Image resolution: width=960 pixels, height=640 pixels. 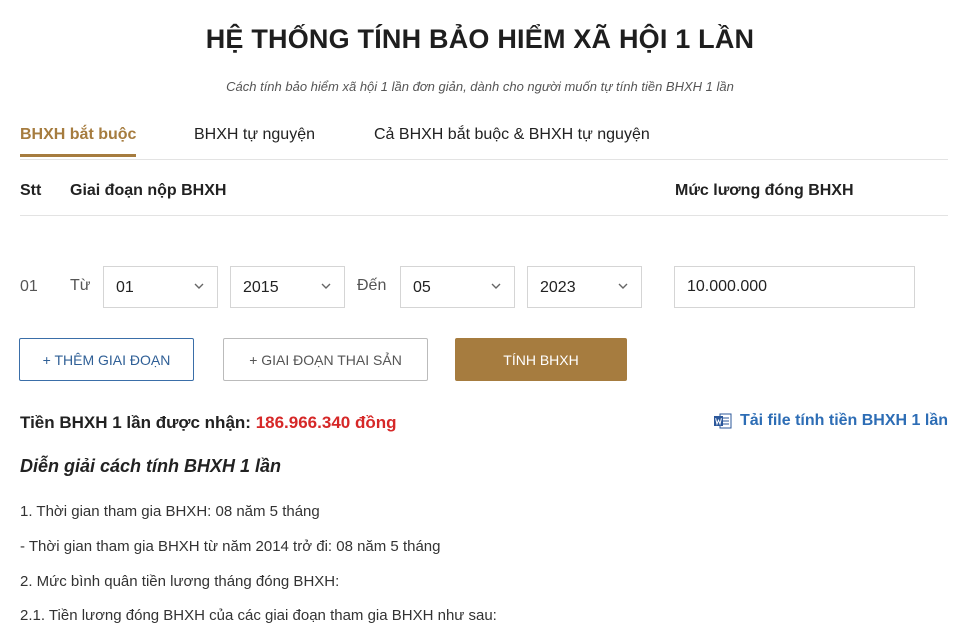 What do you see at coordinates (80, 285) in the screenshot?
I see `from-label: Từ` at bounding box center [80, 285].